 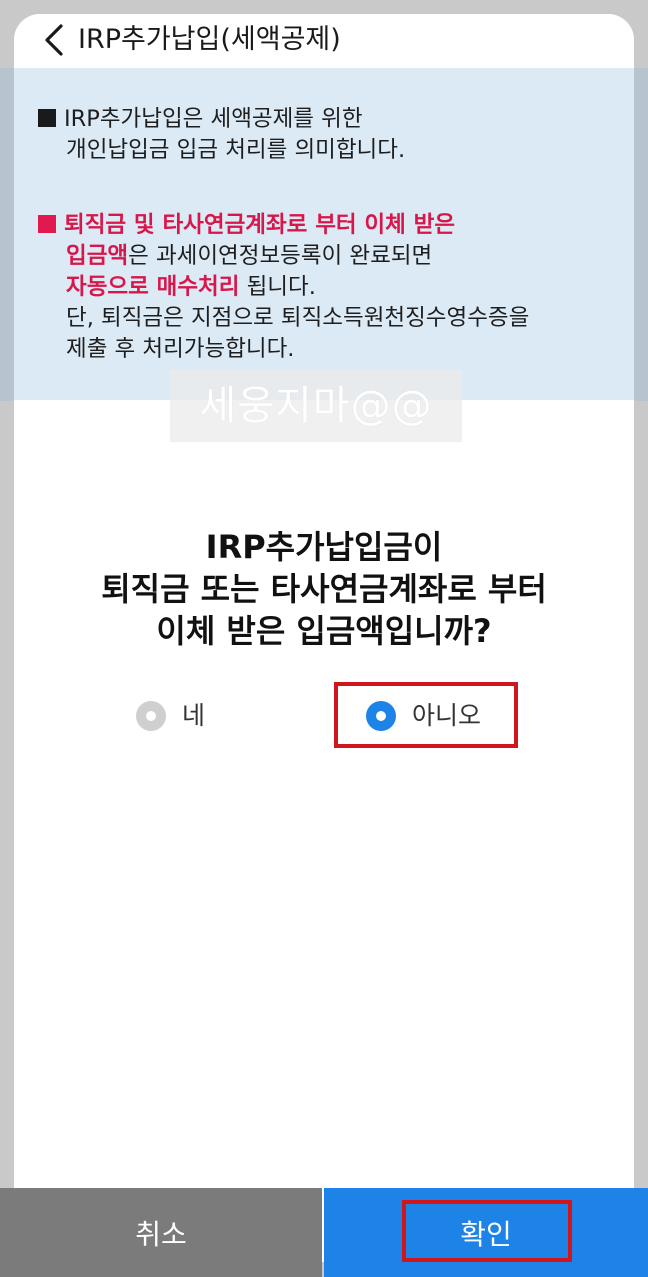 I want to click on notice-p2-line2: 입금액은 과세이연정보등록이 완료되면, so click(x=283, y=256).